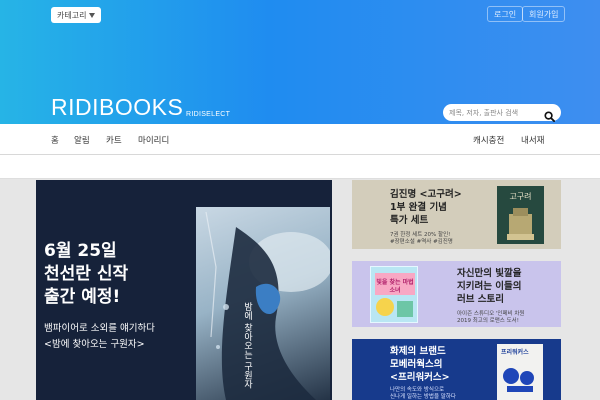 This screenshot has width=600, height=400. I want to click on book-cover-goguryeo: 고구려, so click(520, 215).